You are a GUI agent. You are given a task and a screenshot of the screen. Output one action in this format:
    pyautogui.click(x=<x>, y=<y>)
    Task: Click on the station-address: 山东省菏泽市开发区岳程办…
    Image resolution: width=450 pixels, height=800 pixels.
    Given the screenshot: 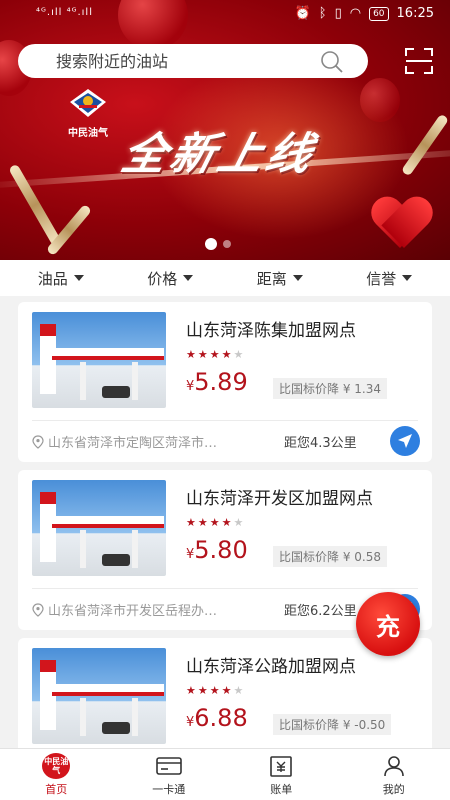 What is the action you would take?
    pyautogui.click(x=124, y=609)
    